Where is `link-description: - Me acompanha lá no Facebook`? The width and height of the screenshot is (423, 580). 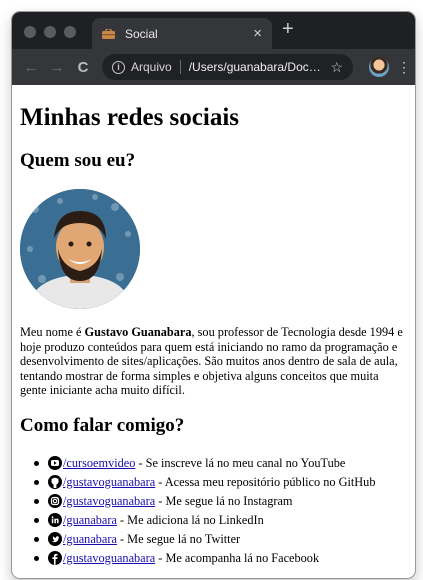
link-description: - Me acompanha lá no Facebook is located at coordinates (237, 557).